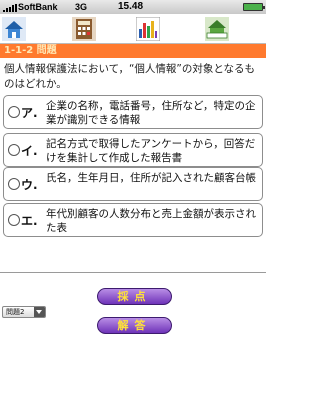 The height and width of the screenshot is (400, 320). Describe the element at coordinates (84, 29) in the screenshot. I see `calculator-icon` at that location.